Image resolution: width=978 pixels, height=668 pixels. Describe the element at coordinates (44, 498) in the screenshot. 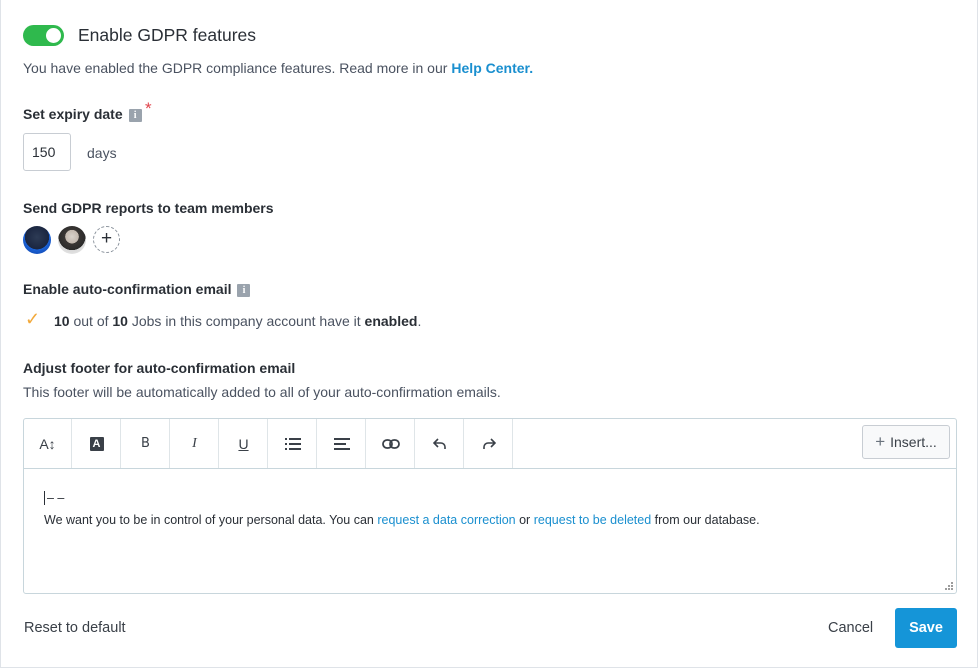

I see `text-cursor` at that location.